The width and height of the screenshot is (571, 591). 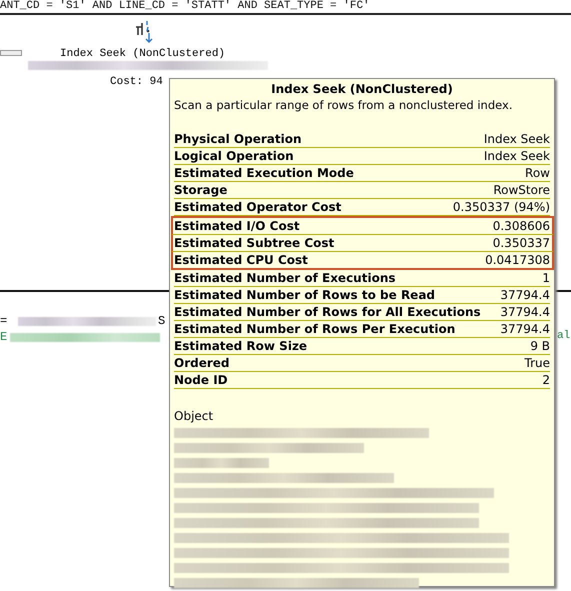 I want to click on property-value: 0.0417308, so click(x=517, y=260).